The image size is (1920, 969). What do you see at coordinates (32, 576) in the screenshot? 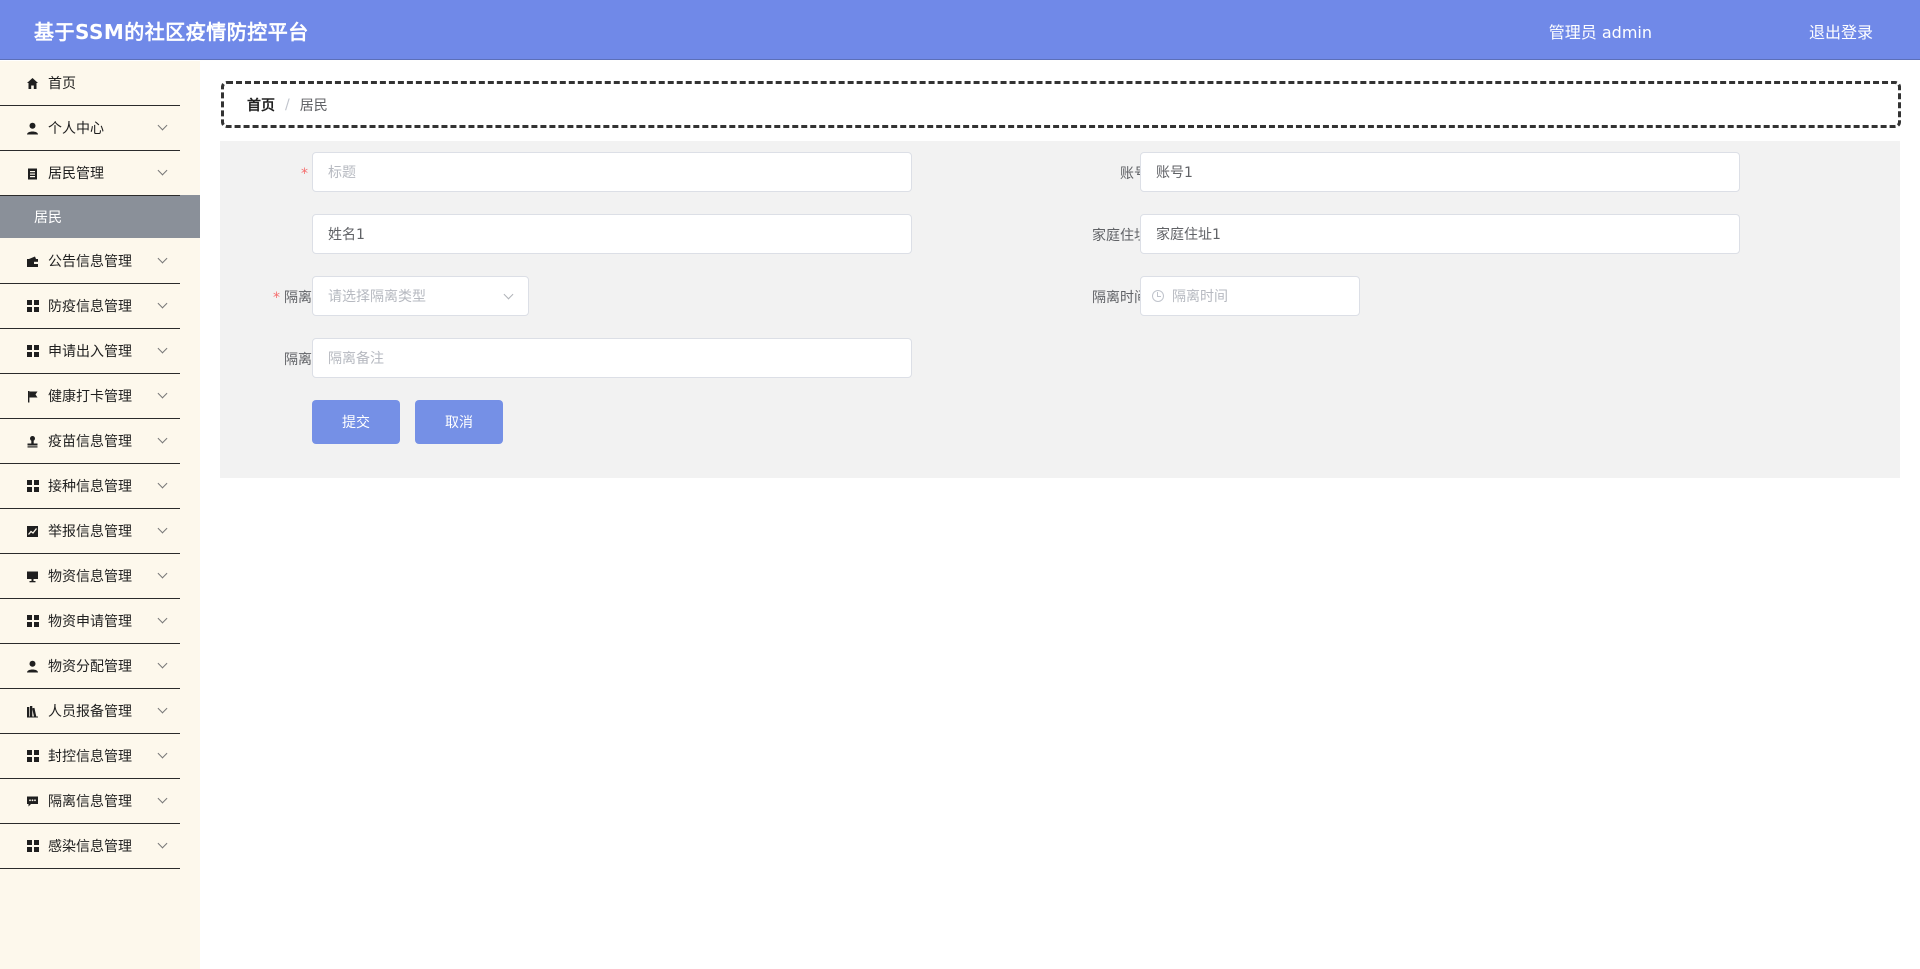
I see `monitor-icon` at bounding box center [32, 576].